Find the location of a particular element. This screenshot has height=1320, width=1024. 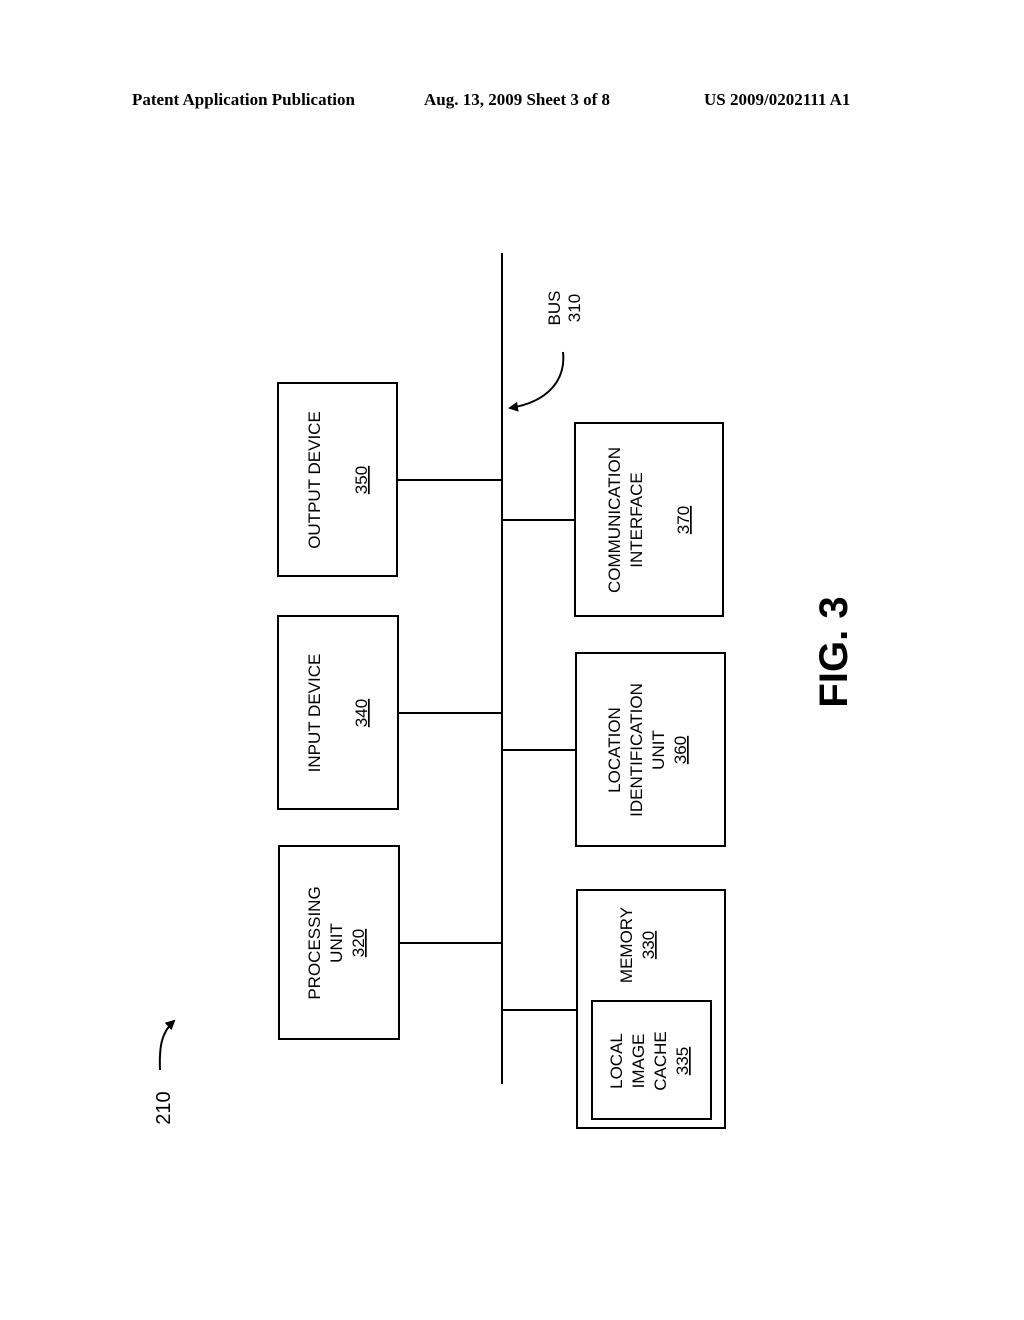

bus-label: BUS 310 is located at coordinates (564, 308).